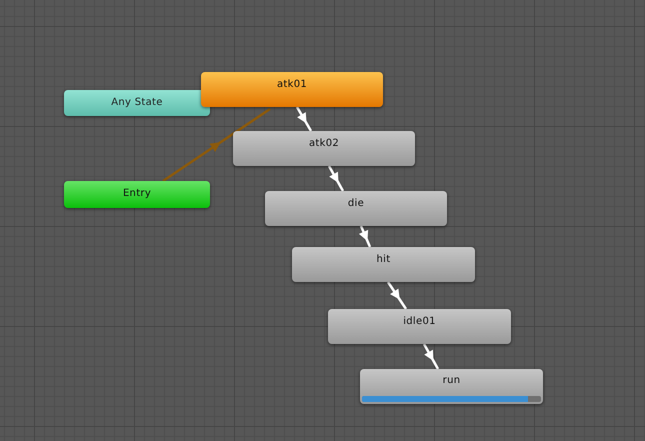  What do you see at coordinates (356, 208) in the screenshot?
I see `state-node: die` at bounding box center [356, 208].